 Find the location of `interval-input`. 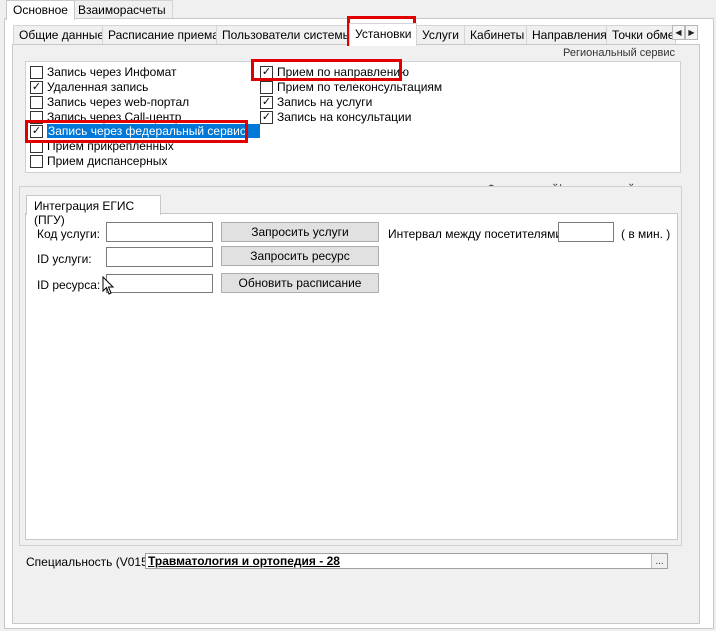

interval-input is located at coordinates (586, 232).